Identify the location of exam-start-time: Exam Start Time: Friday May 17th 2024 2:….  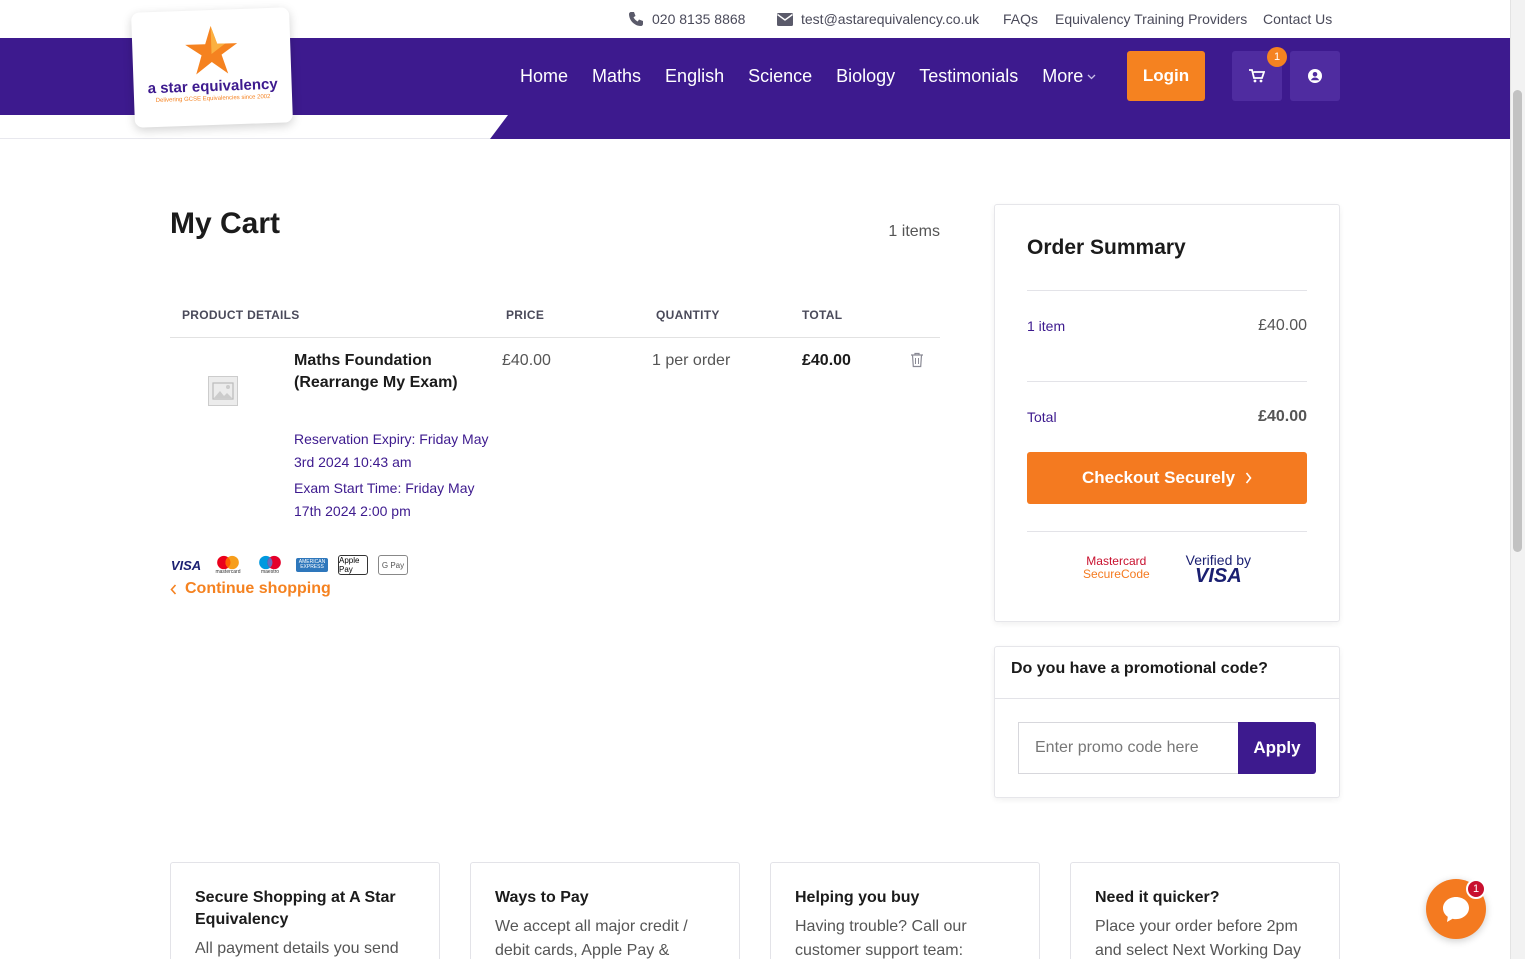
(384, 499).